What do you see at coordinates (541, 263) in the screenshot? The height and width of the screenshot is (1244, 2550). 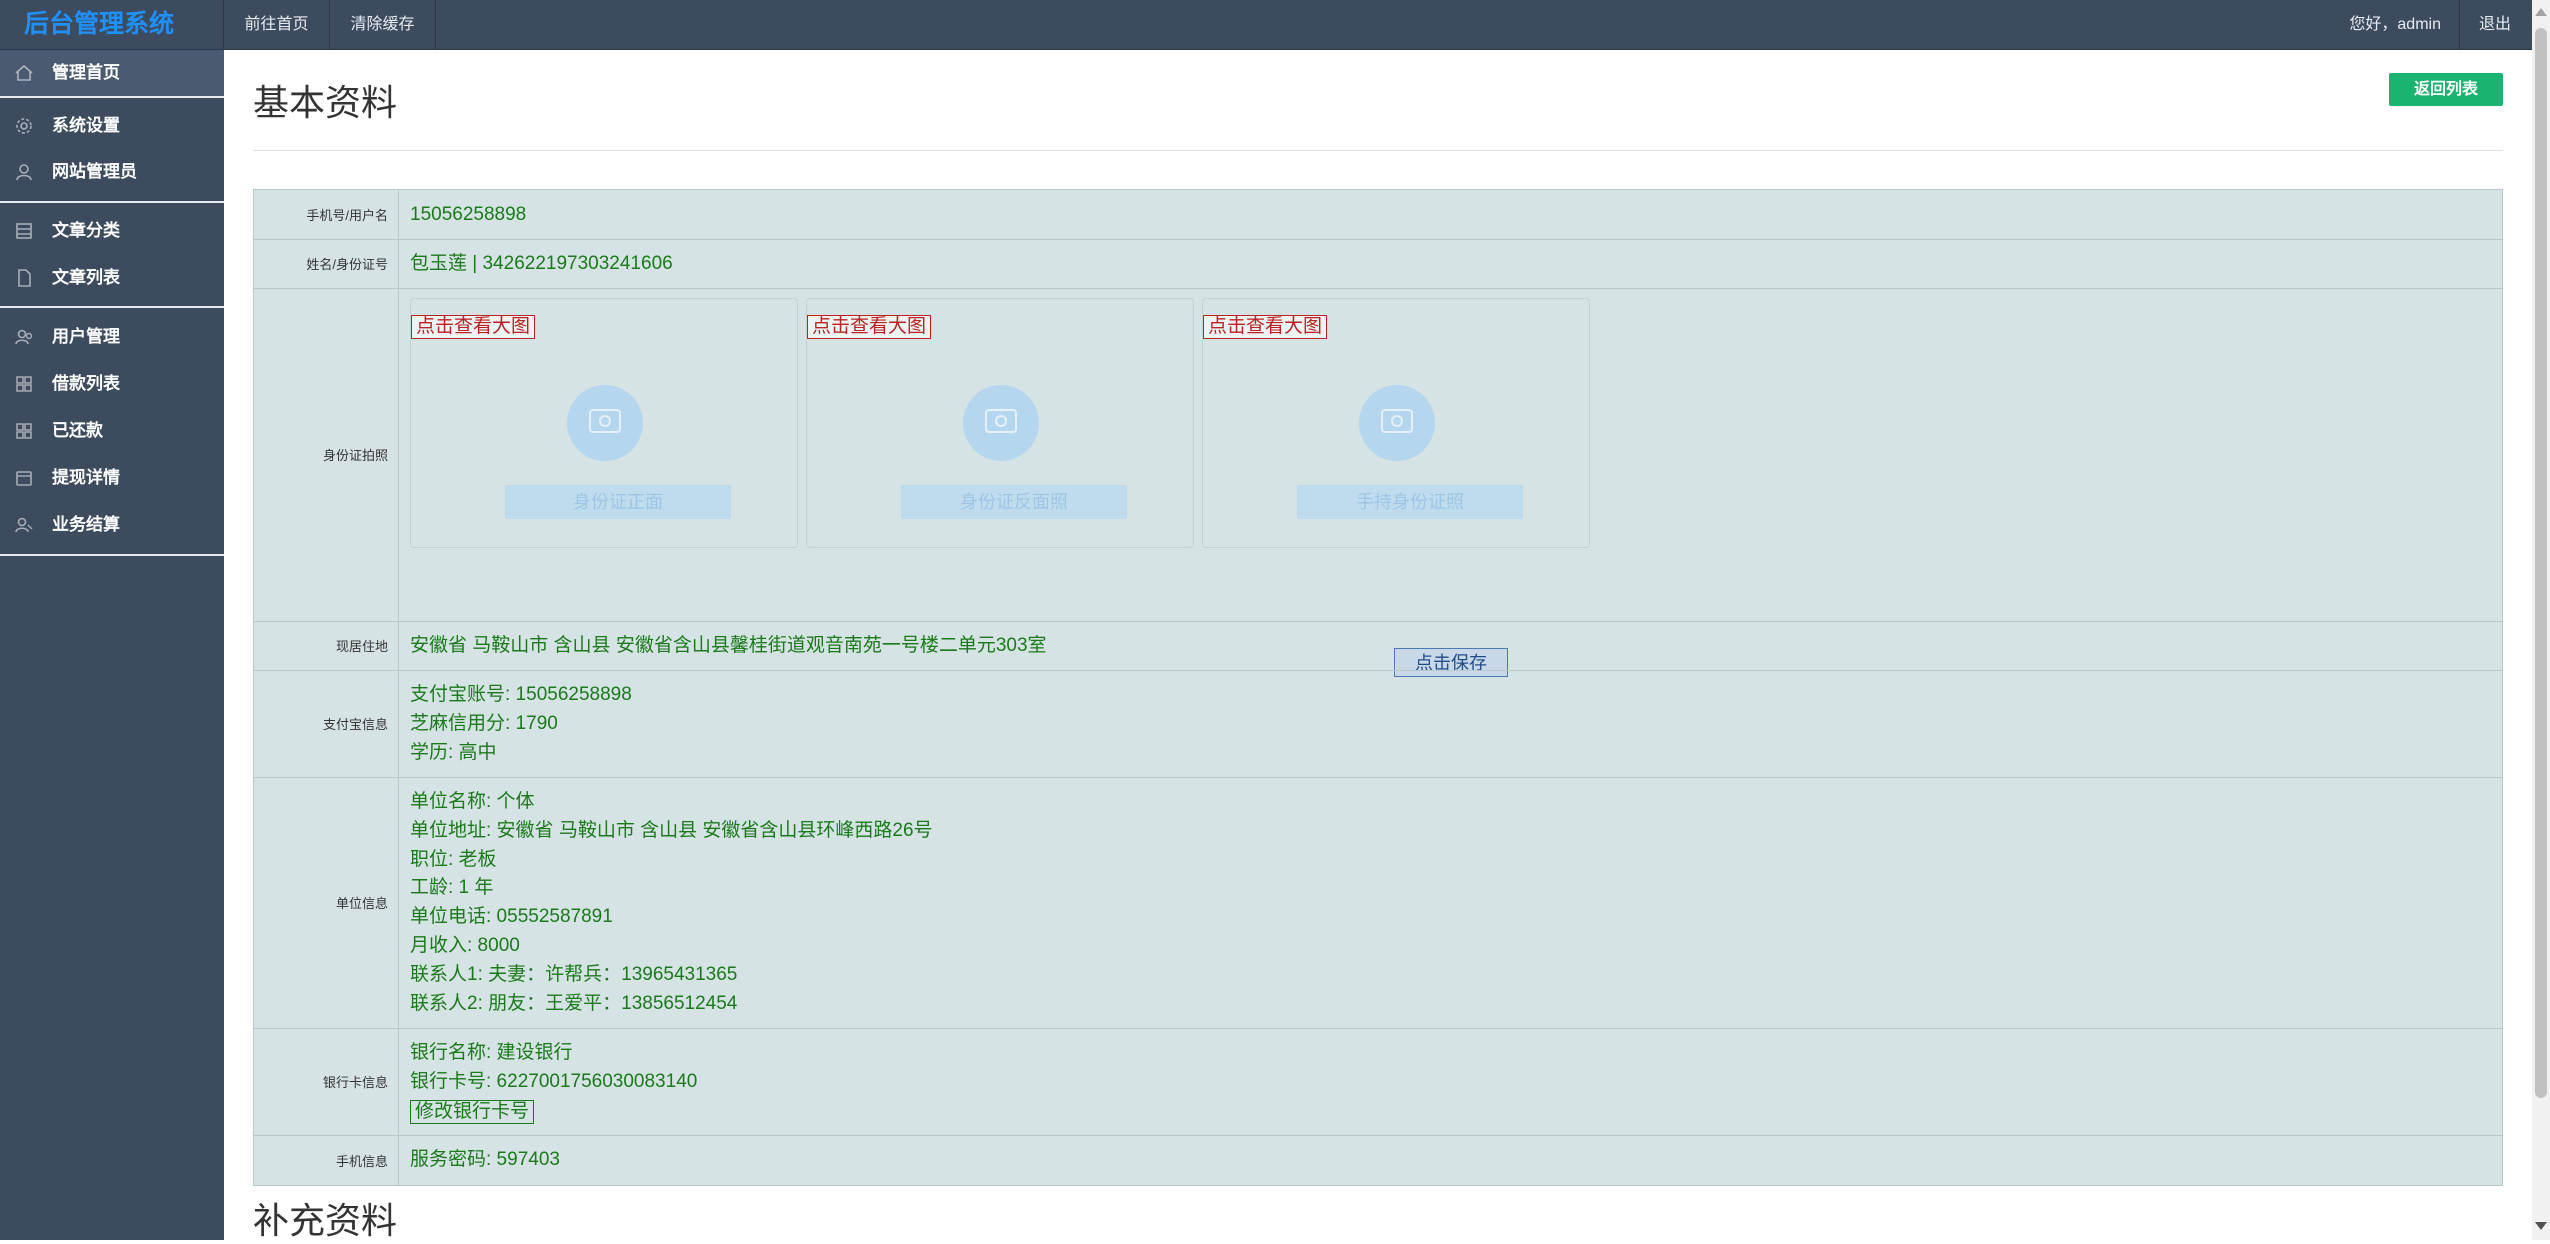 I see `identity-value: 包玉莲 | 342622197303241606` at bounding box center [541, 263].